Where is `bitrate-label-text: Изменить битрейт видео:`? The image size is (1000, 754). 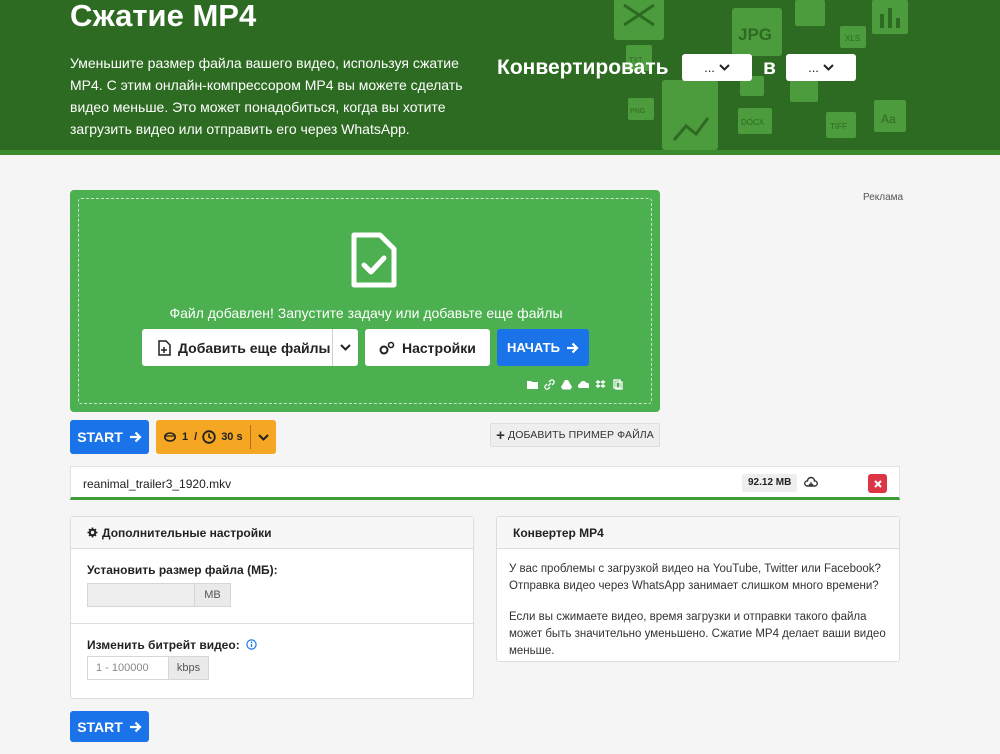 bitrate-label-text: Изменить битрейт видео: is located at coordinates (163, 645).